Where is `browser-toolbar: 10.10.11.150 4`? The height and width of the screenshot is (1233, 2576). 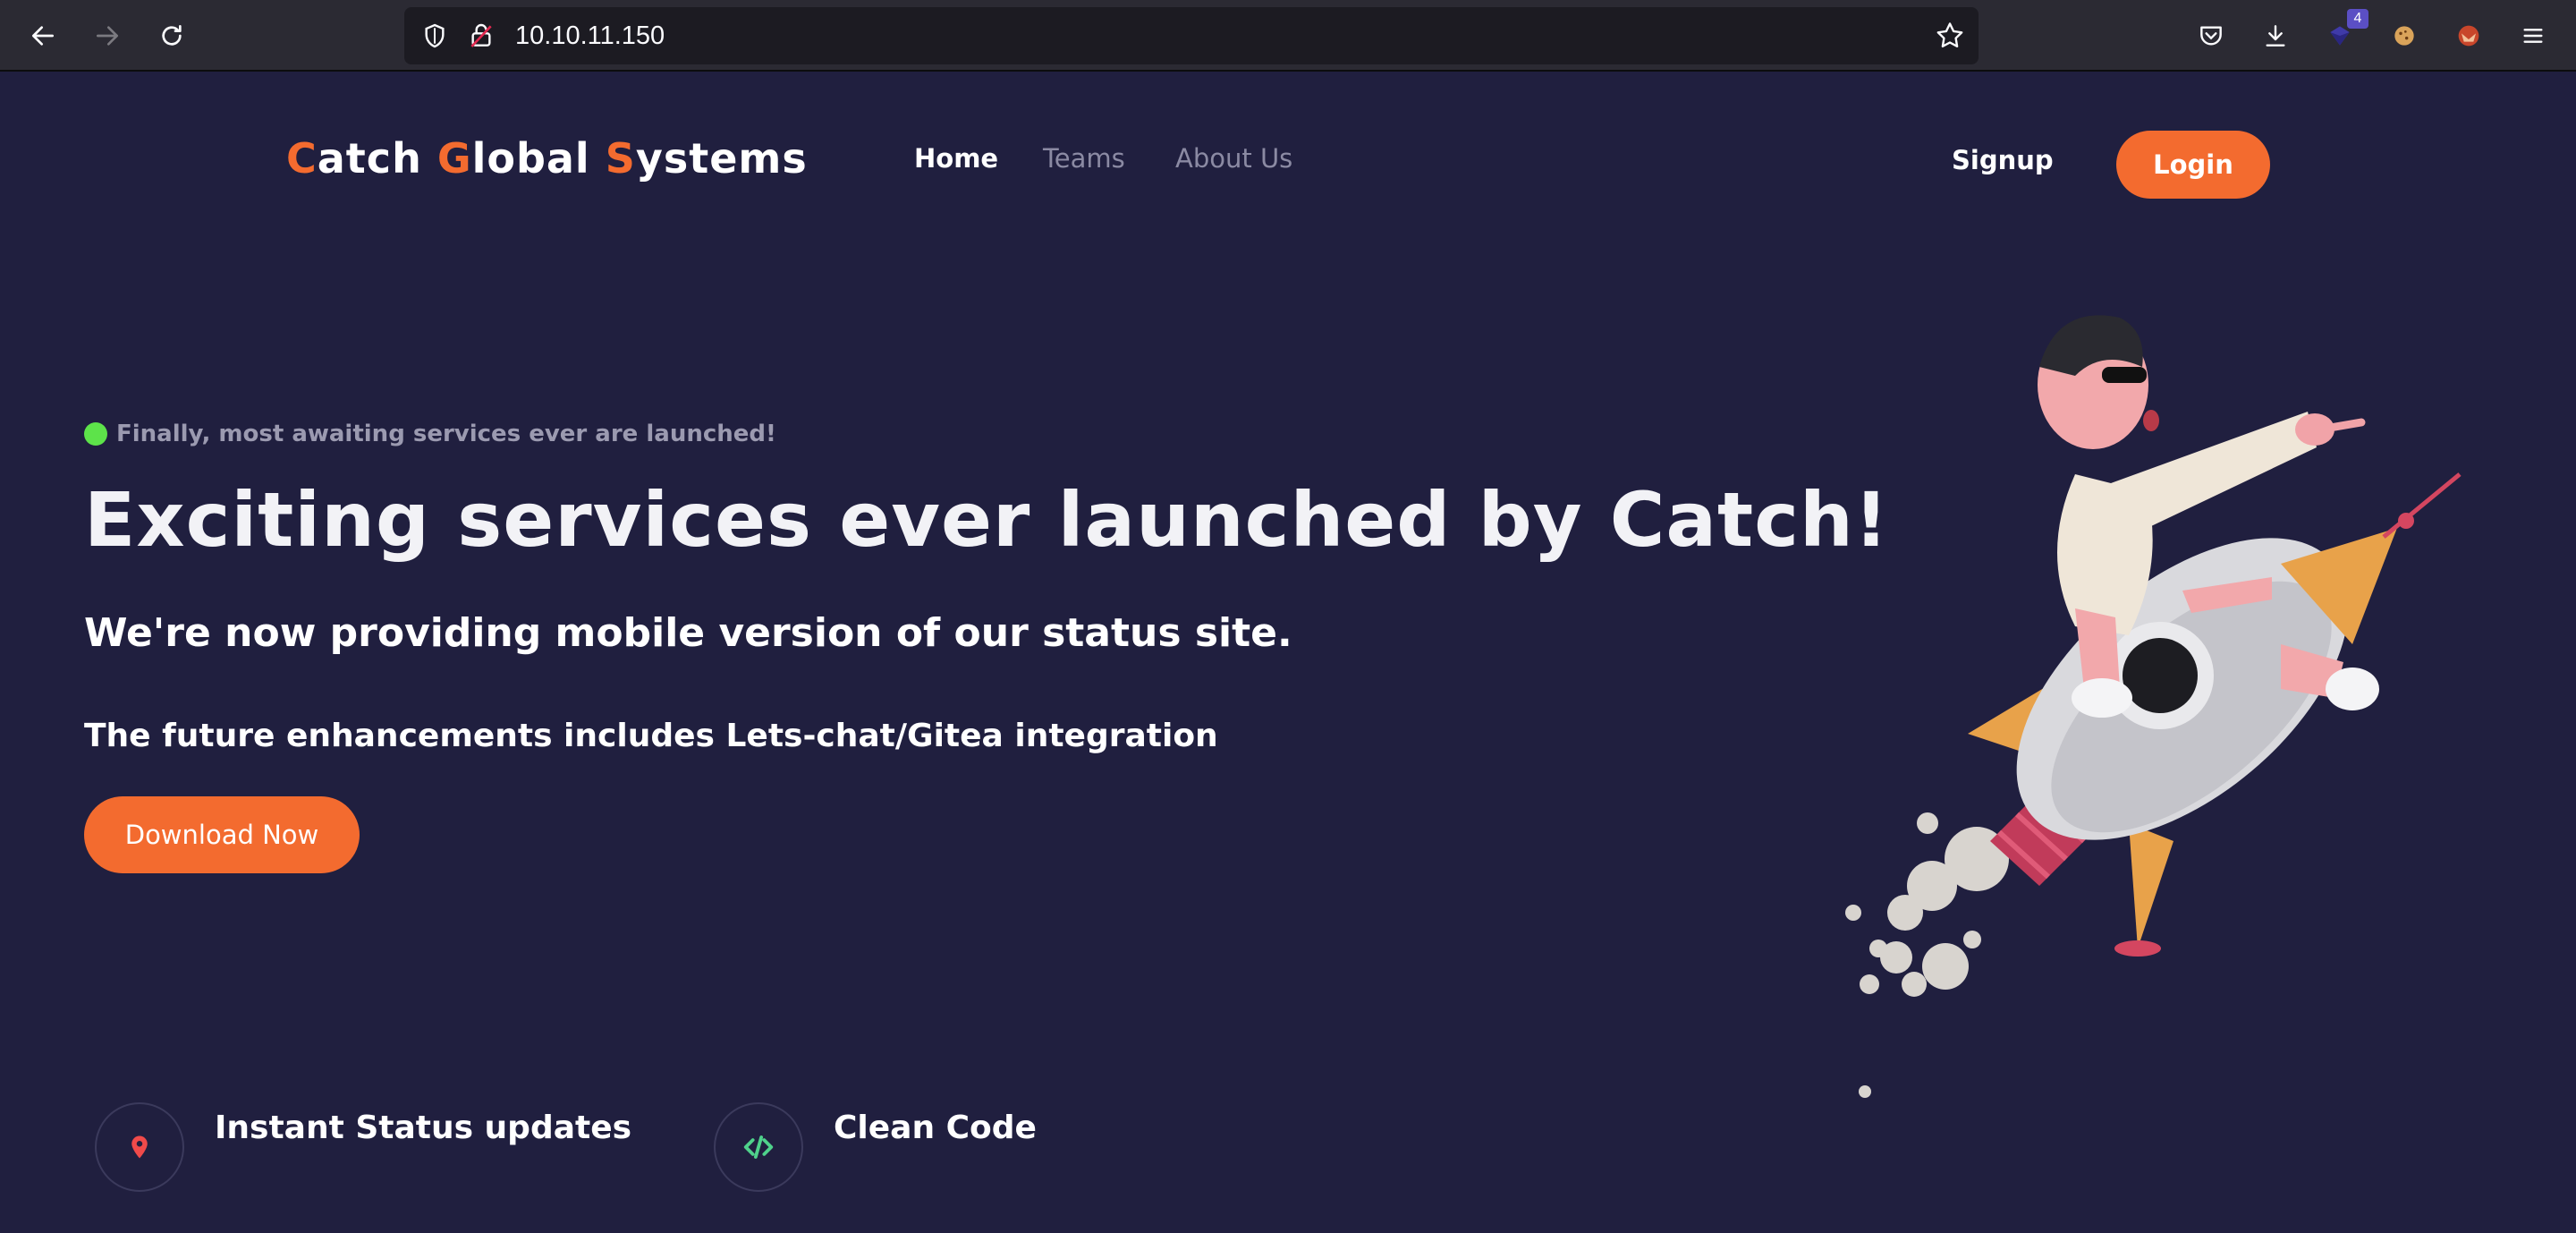 browser-toolbar: 10.10.11.150 4 is located at coordinates (1288, 36).